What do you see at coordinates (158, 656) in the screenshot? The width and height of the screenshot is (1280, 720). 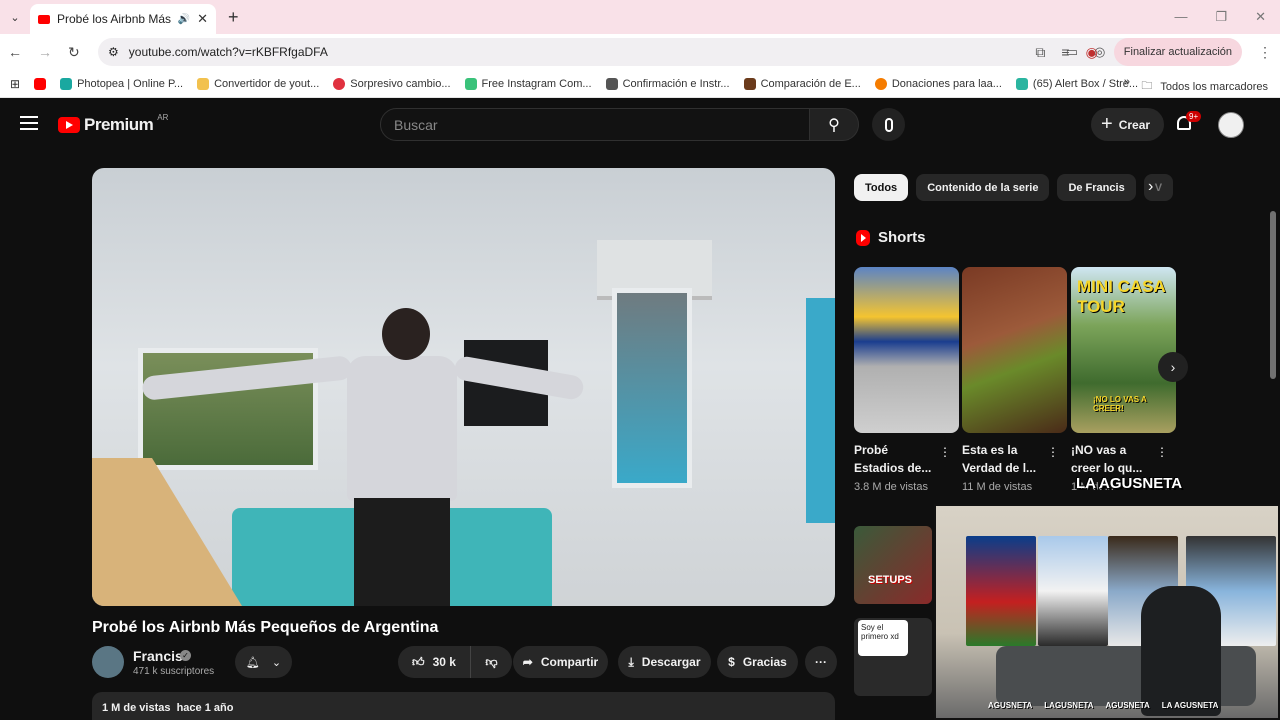 I see `channel-name: Francis` at bounding box center [158, 656].